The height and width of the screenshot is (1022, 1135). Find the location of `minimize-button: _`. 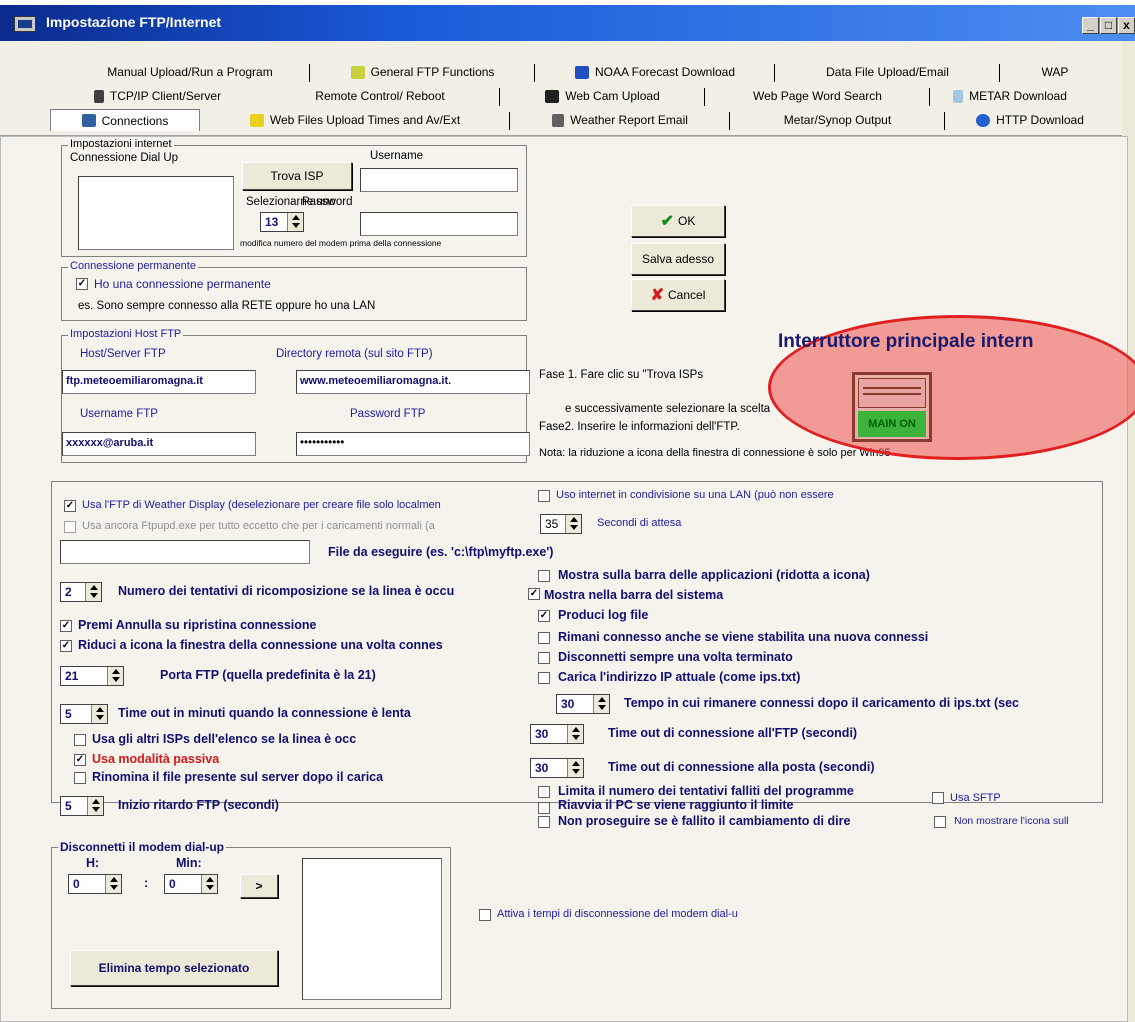

minimize-button: _ is located at coordinates (1090, 25).